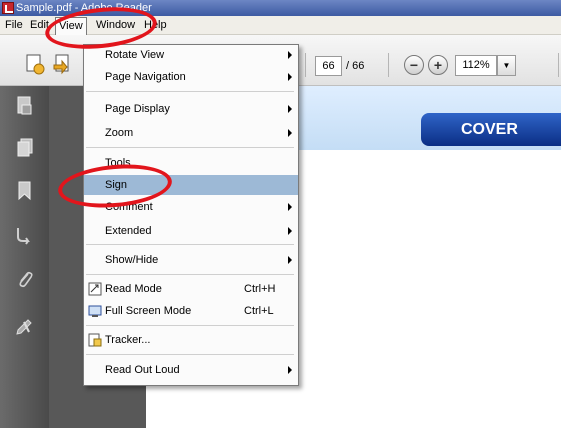  Describe the element at coordinates (191, 77) in the screenshot. I see `menu-item-page-navigation: Page Navigation` at that location.